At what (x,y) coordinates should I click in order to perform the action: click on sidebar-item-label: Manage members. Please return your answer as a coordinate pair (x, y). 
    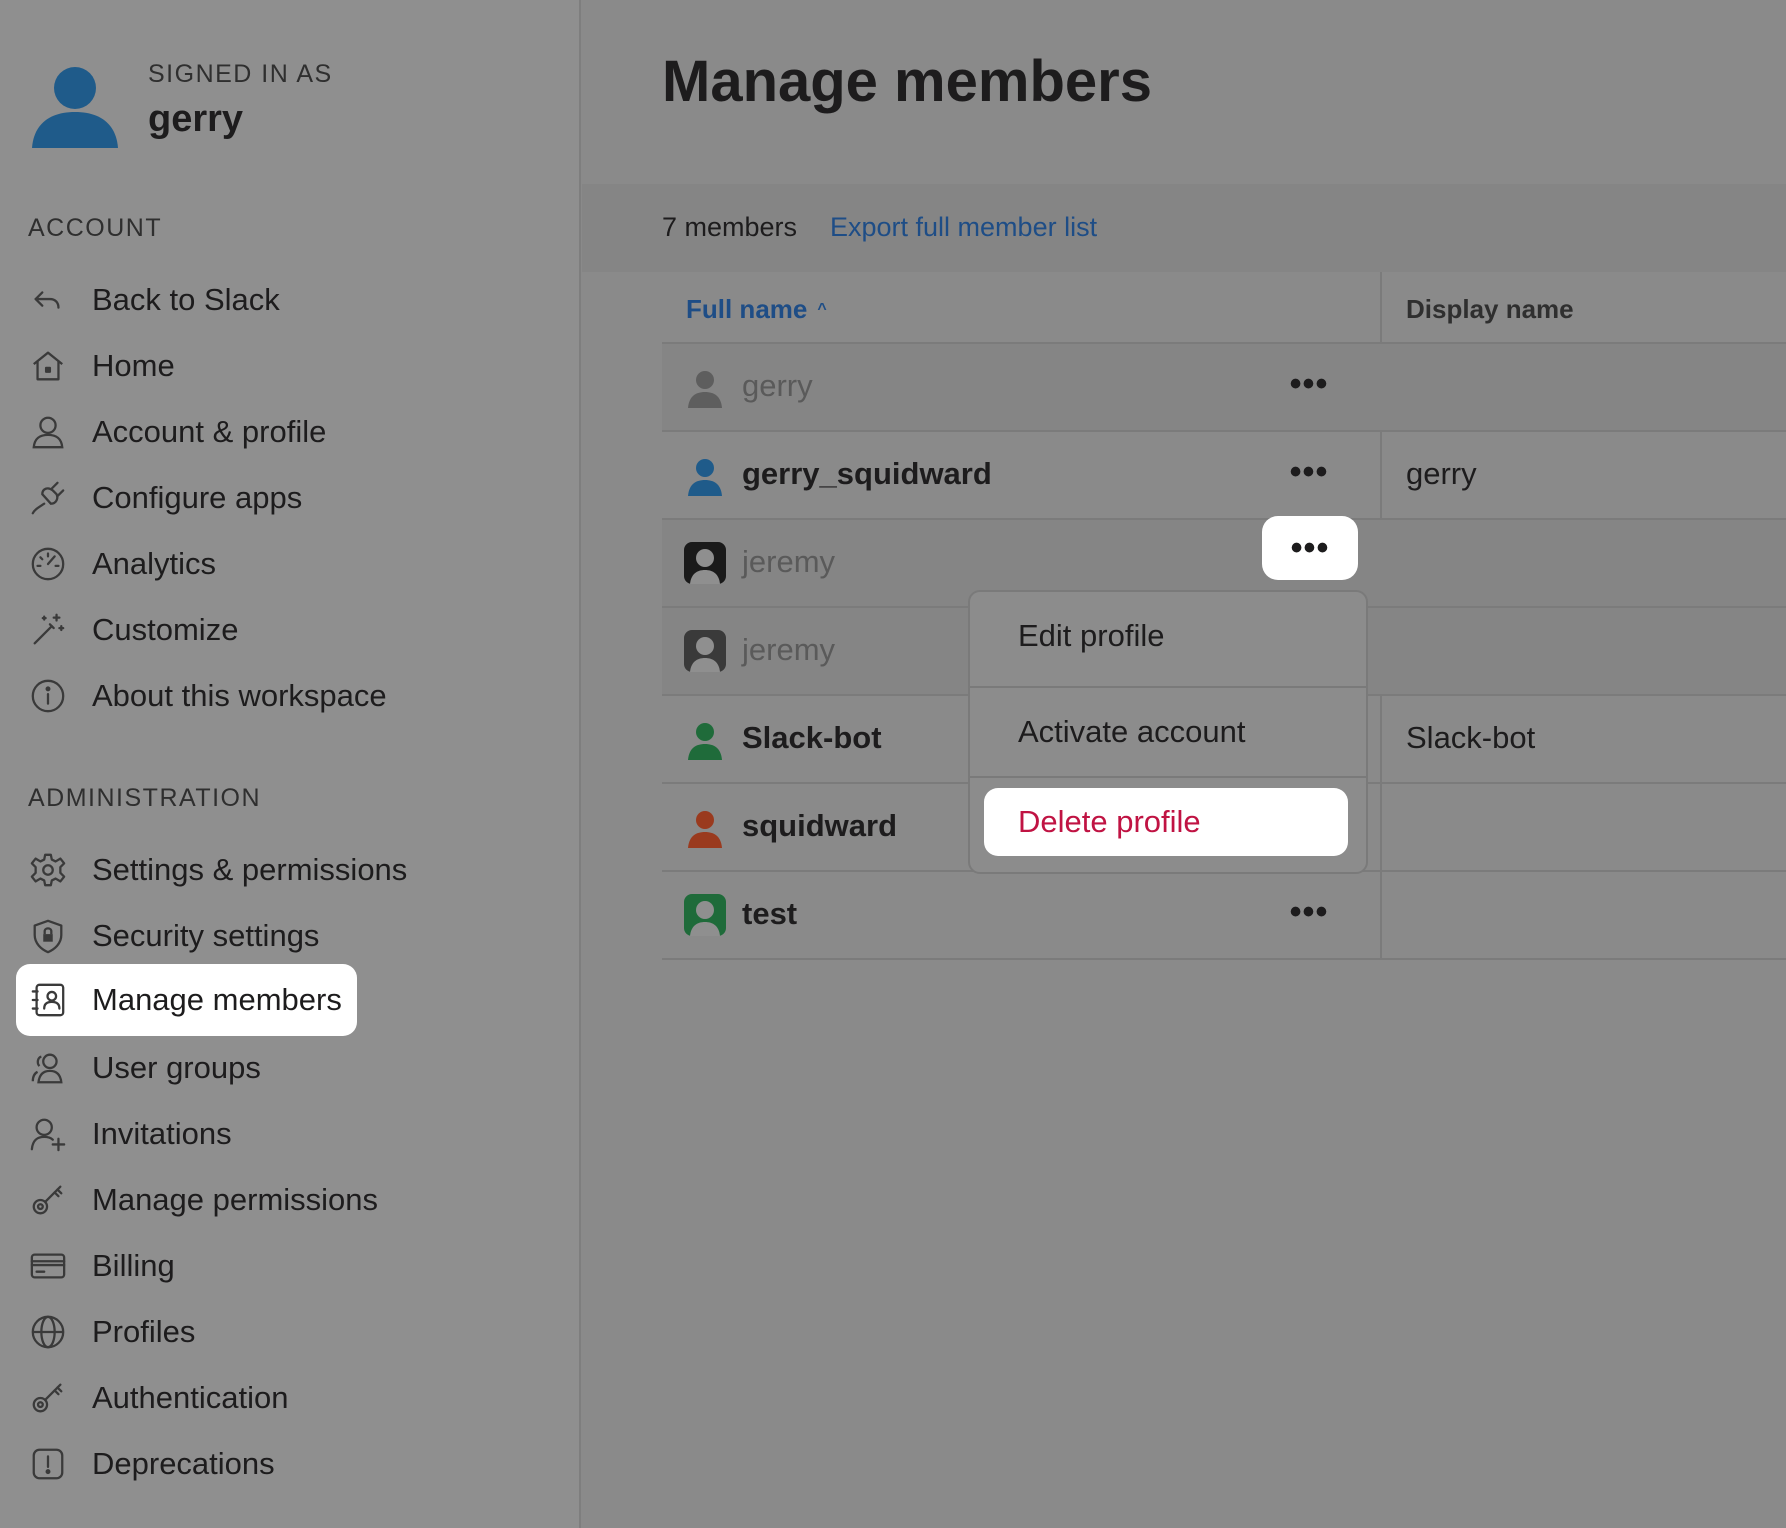
    Looking at the image, I should click on (217, 999).